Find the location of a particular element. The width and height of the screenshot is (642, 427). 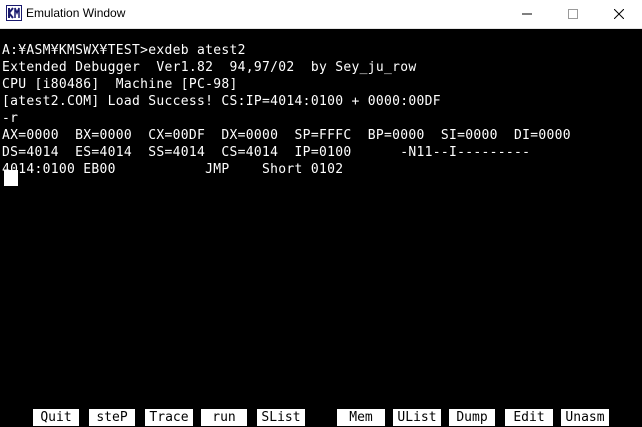

fkey-trace: Trace is located at coordinates (169, 417).